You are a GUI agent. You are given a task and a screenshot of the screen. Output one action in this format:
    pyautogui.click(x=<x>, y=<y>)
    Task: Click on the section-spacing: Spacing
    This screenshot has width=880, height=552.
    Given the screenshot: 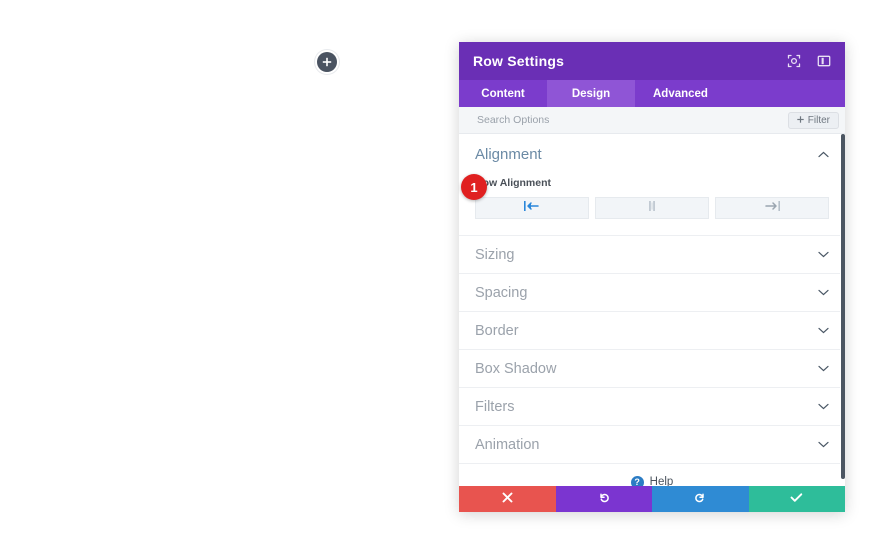 What is the action you would take?
    pyautogui.click(x=652, y=293)
    